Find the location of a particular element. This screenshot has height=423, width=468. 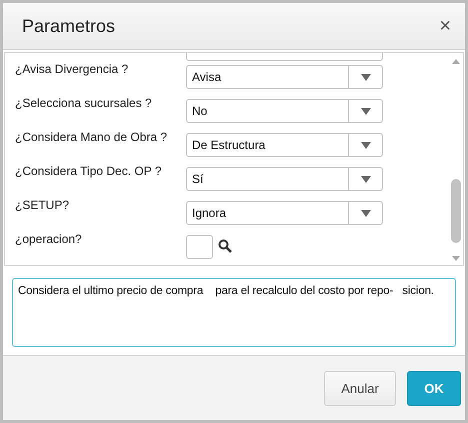

field-label: ¿Selecciona sucursales ? is located at coordinates (84, 102).